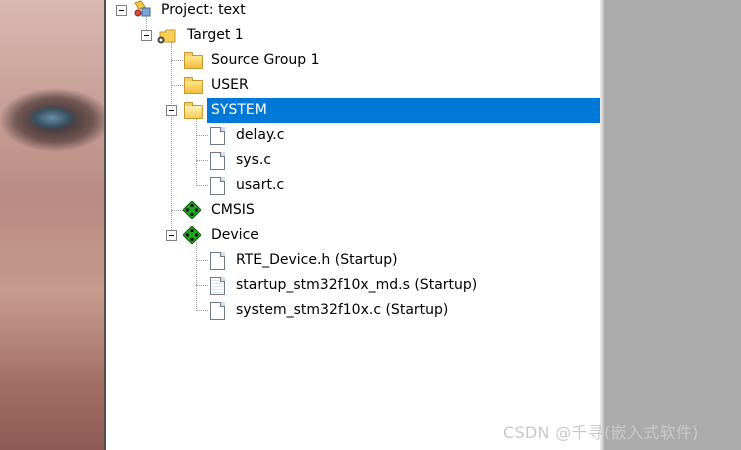  I want to click on project-label: Project: text, so click(203, 10).